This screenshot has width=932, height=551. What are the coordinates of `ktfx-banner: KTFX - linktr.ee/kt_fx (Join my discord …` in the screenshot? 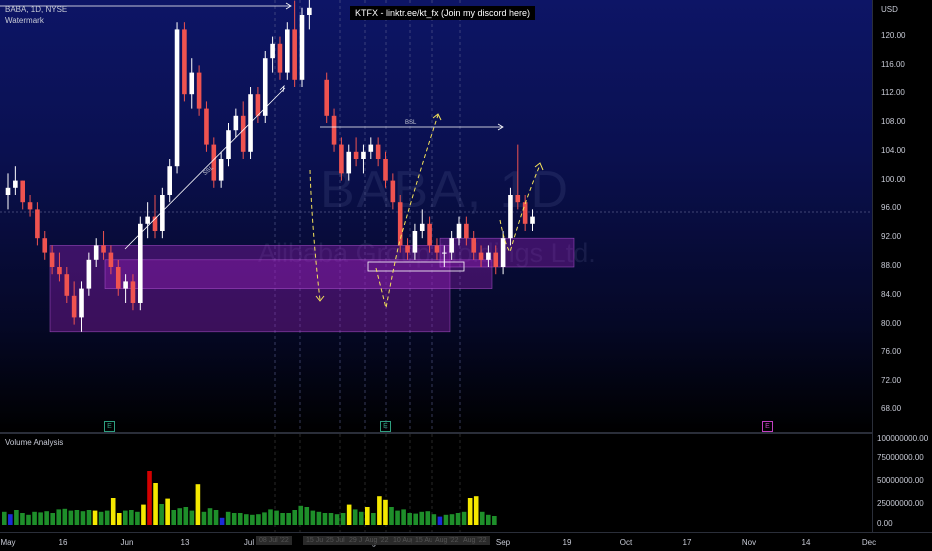 It's located at (443, 13).